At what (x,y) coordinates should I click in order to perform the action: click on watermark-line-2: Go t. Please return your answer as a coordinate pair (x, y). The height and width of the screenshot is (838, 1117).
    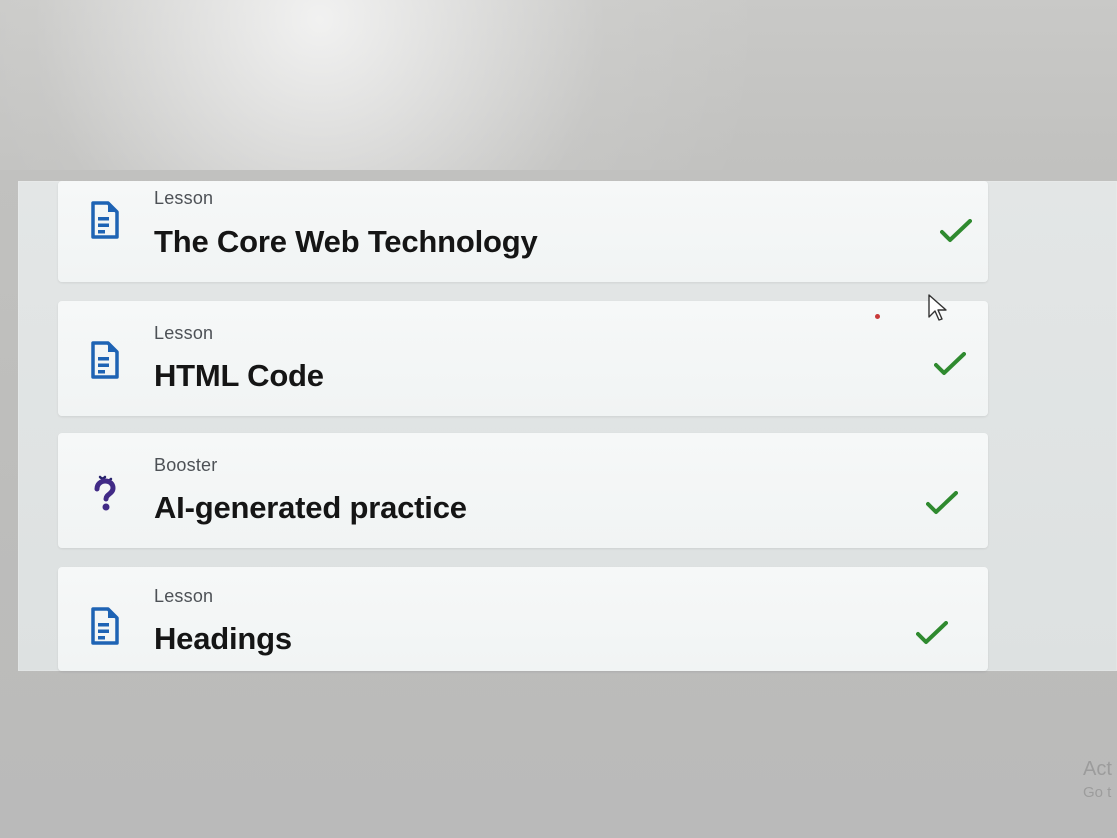
    Looking at the image, I should click on (1097, 792).